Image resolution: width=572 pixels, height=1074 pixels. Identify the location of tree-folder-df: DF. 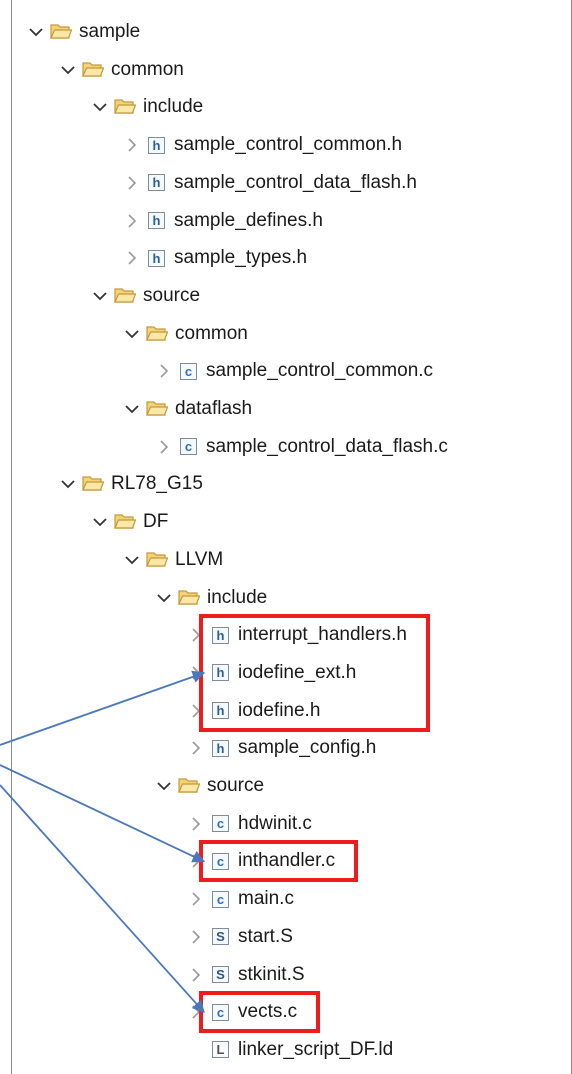
(129, 522).